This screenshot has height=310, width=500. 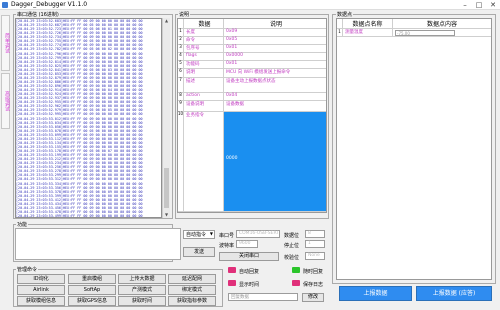 I want to click on row-desc: 0000, so click(x=275, y=161).